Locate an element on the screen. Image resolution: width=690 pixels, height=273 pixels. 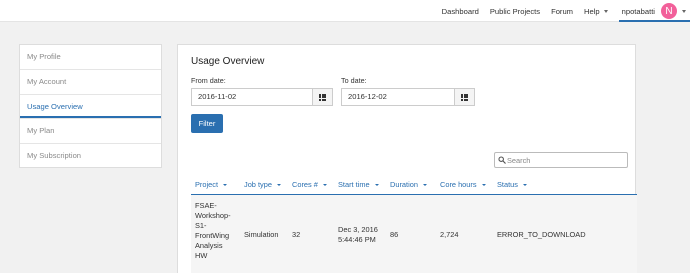
to-date-label: To date: is located at coordinates (354, 80).